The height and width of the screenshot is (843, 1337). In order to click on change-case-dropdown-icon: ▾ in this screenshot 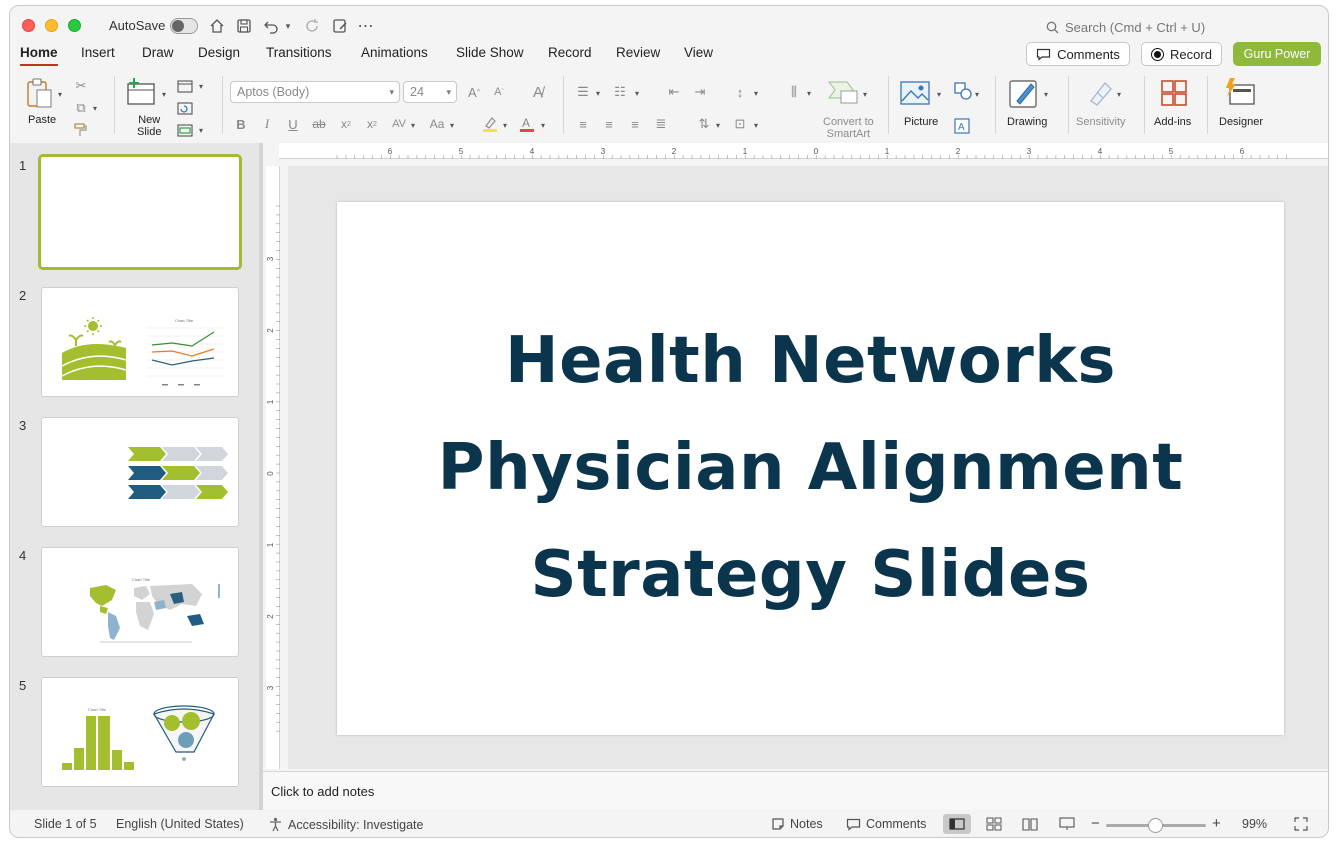, I will do `click(452, 125)`.